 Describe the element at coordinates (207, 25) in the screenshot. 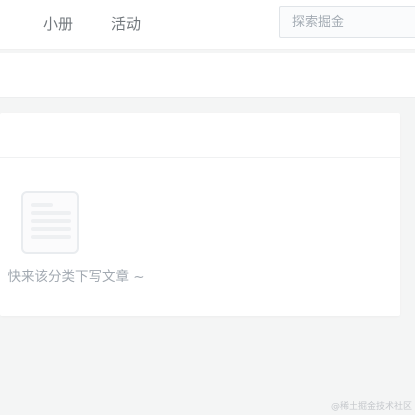

I see `top-navigation-bar: 题 小册 活动` at that location.